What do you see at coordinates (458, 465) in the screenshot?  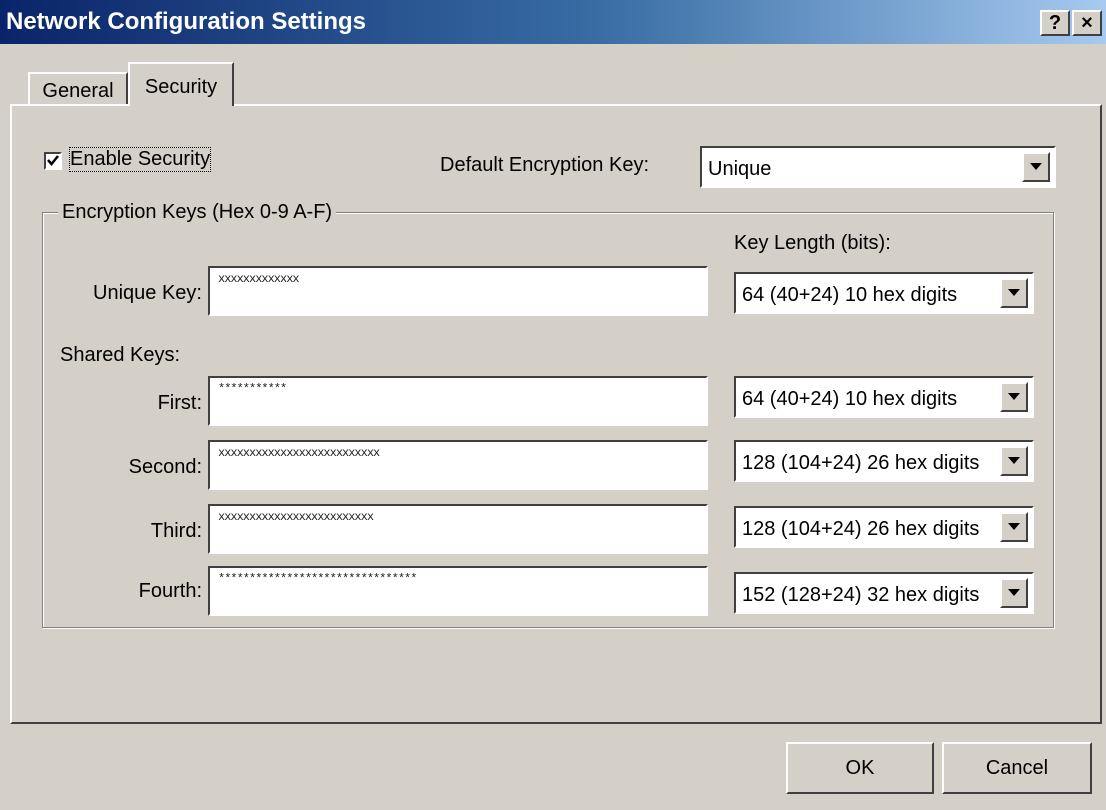 I see `shared-key-second-input: xxxxxxxxxxxxxxxxxxxxxxxxxx` at bounding box center [458, 465].